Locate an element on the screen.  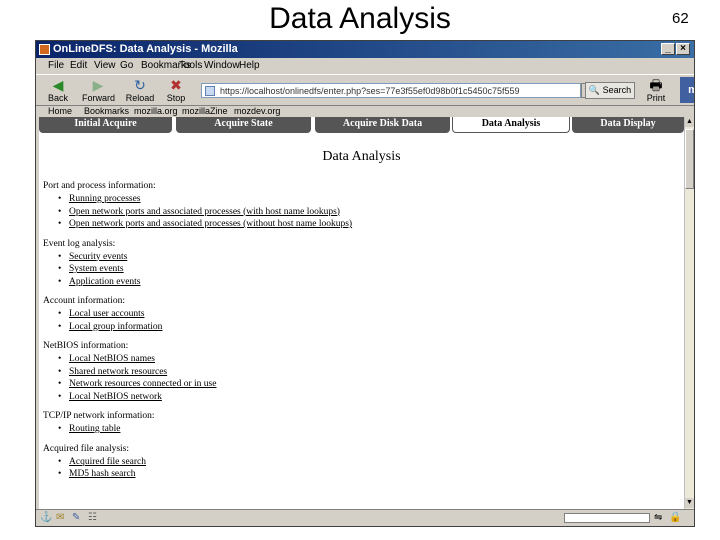
minimize-button: _ is located at coordinates (668, 49).